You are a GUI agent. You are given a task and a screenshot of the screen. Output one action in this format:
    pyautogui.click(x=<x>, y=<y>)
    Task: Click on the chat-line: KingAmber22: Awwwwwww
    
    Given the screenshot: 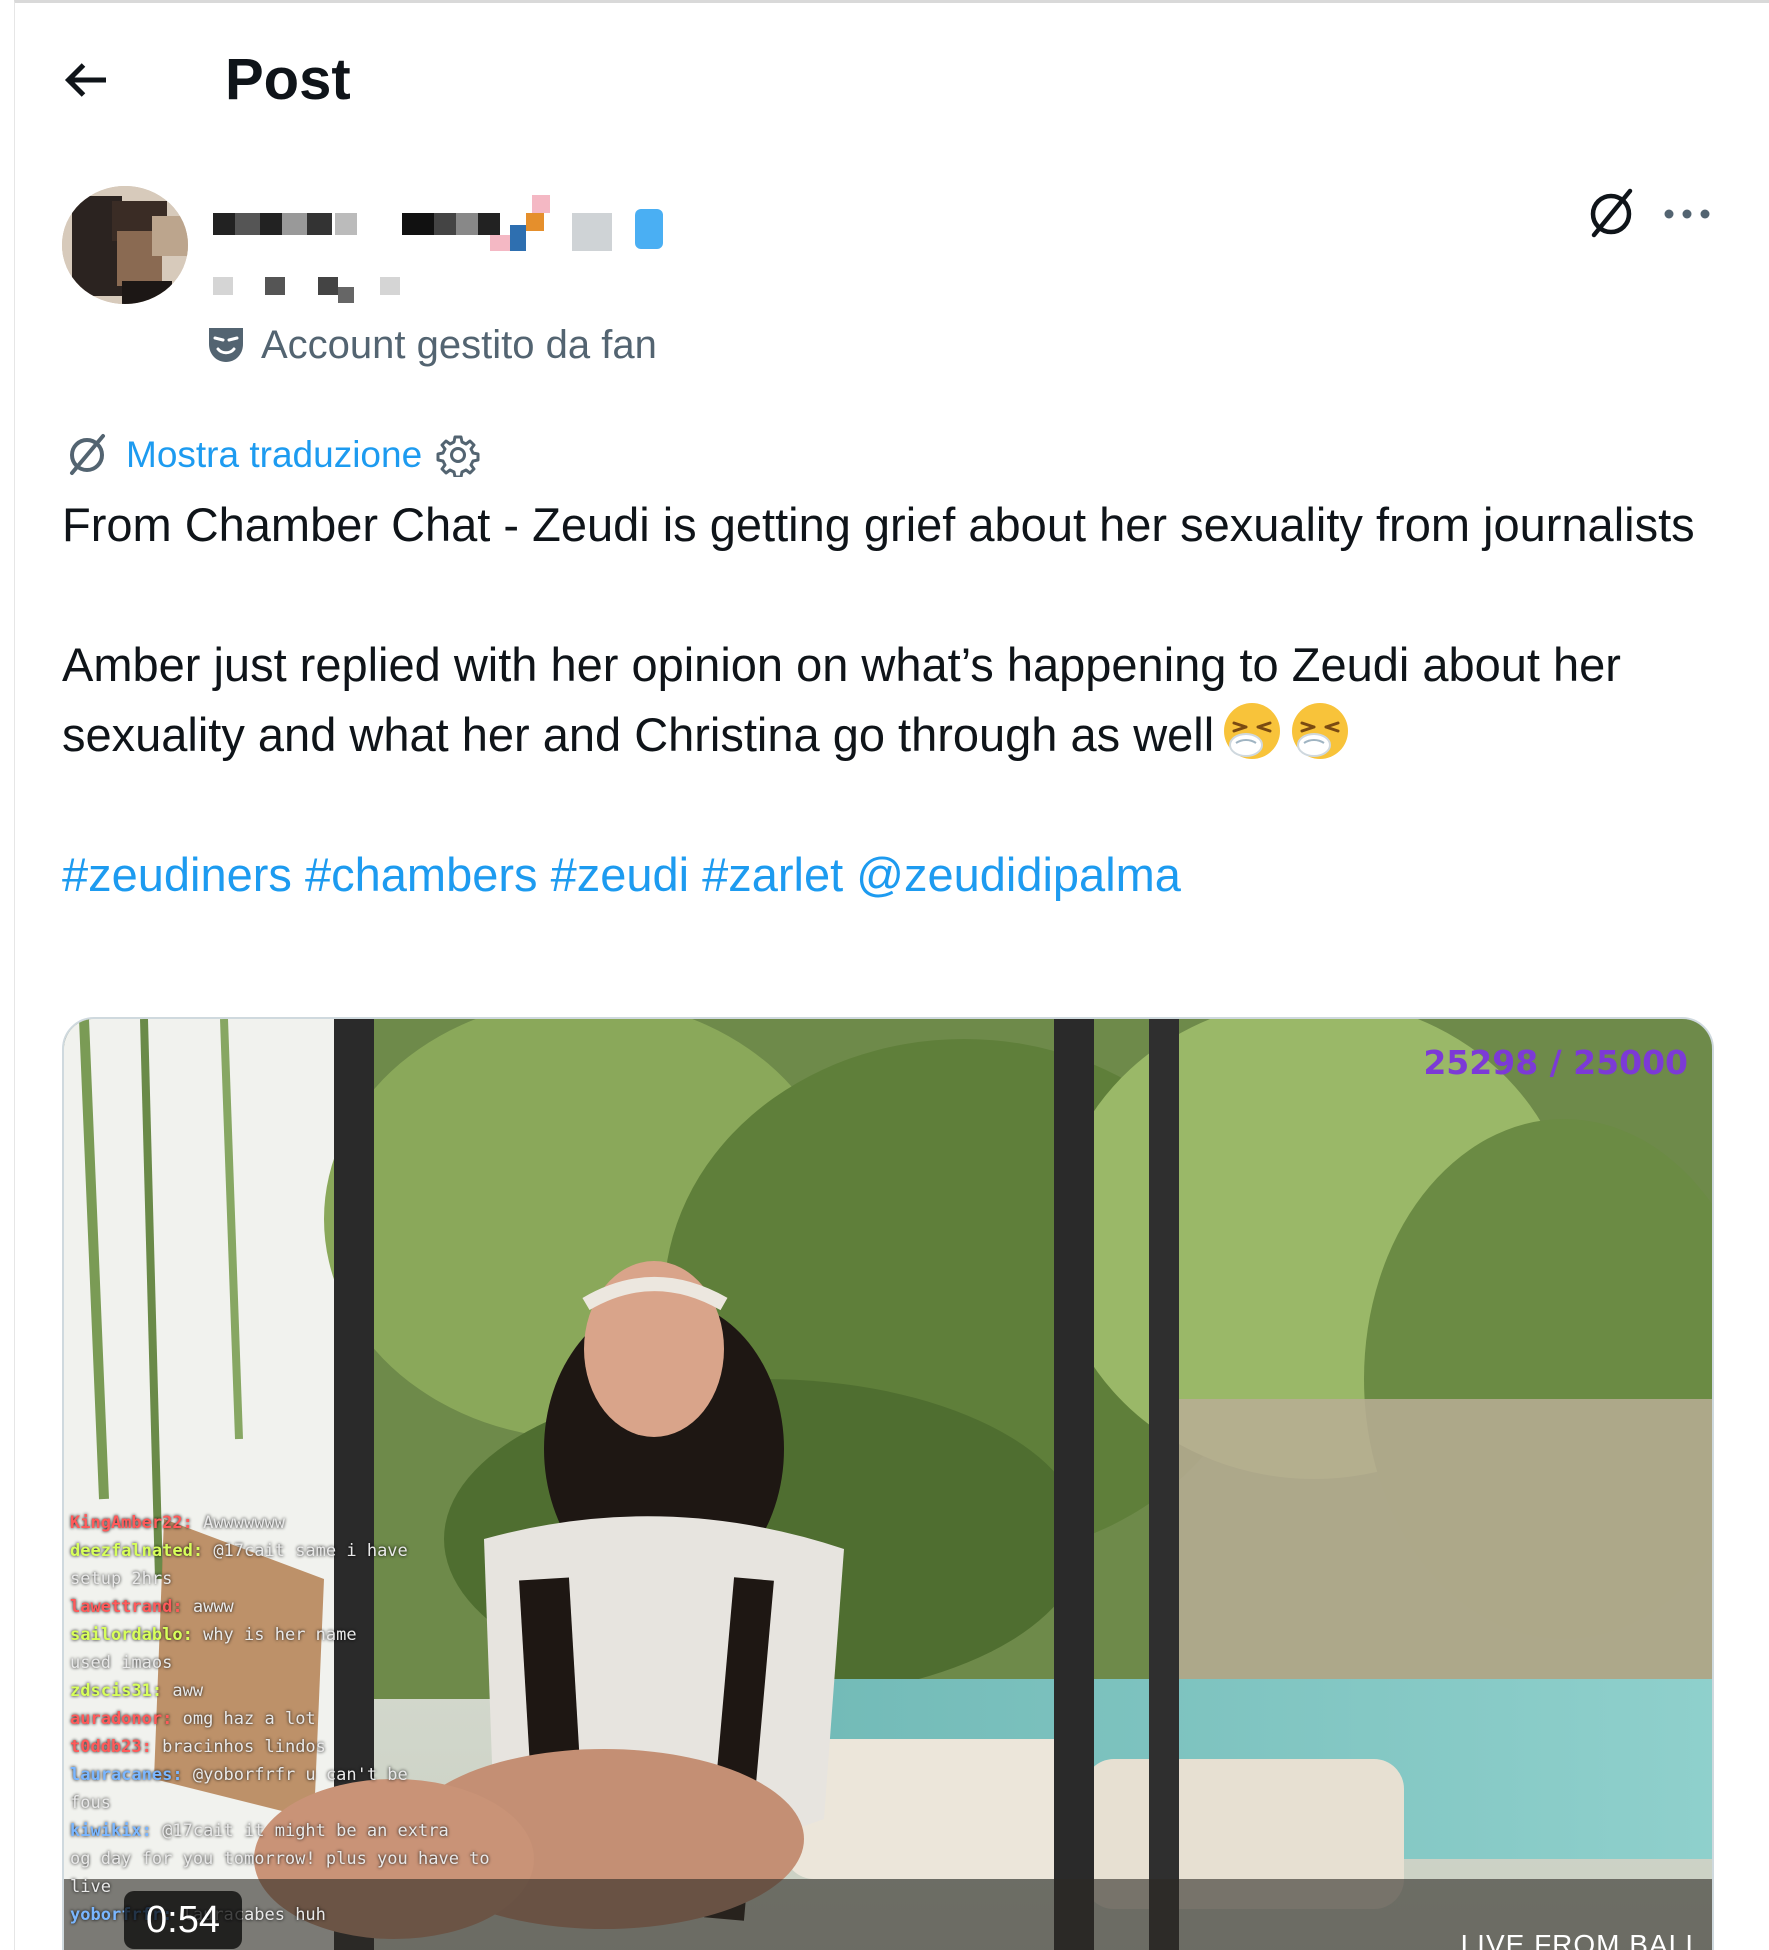 What is the action you would take?
    pyautogui.click(x=177, y=1523)
    